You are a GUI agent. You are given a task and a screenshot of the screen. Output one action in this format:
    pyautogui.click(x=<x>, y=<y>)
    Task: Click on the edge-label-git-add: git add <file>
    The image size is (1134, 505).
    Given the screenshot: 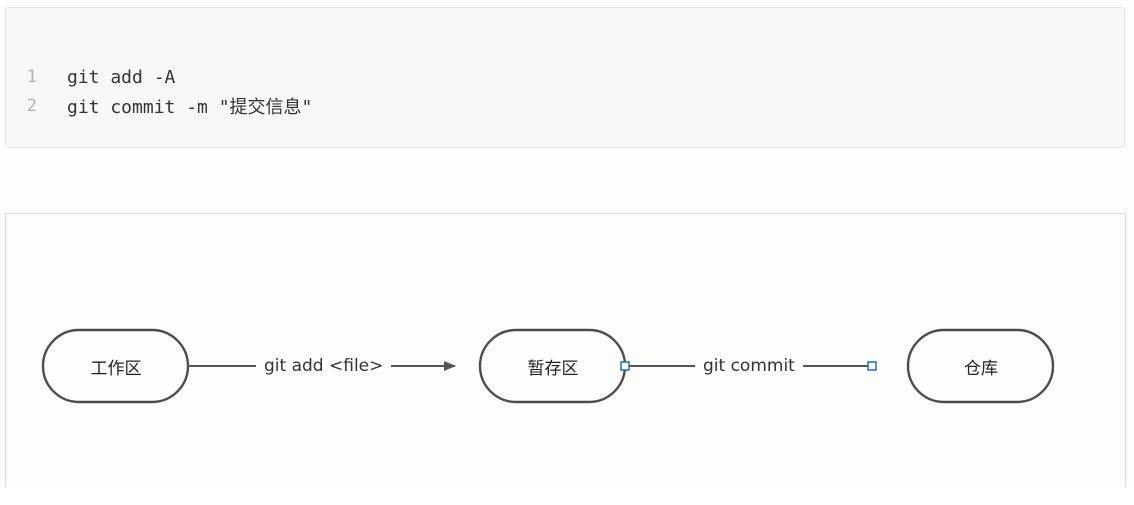 What is the action you would take?
    pyautogui.click(x=324, y=366)
    